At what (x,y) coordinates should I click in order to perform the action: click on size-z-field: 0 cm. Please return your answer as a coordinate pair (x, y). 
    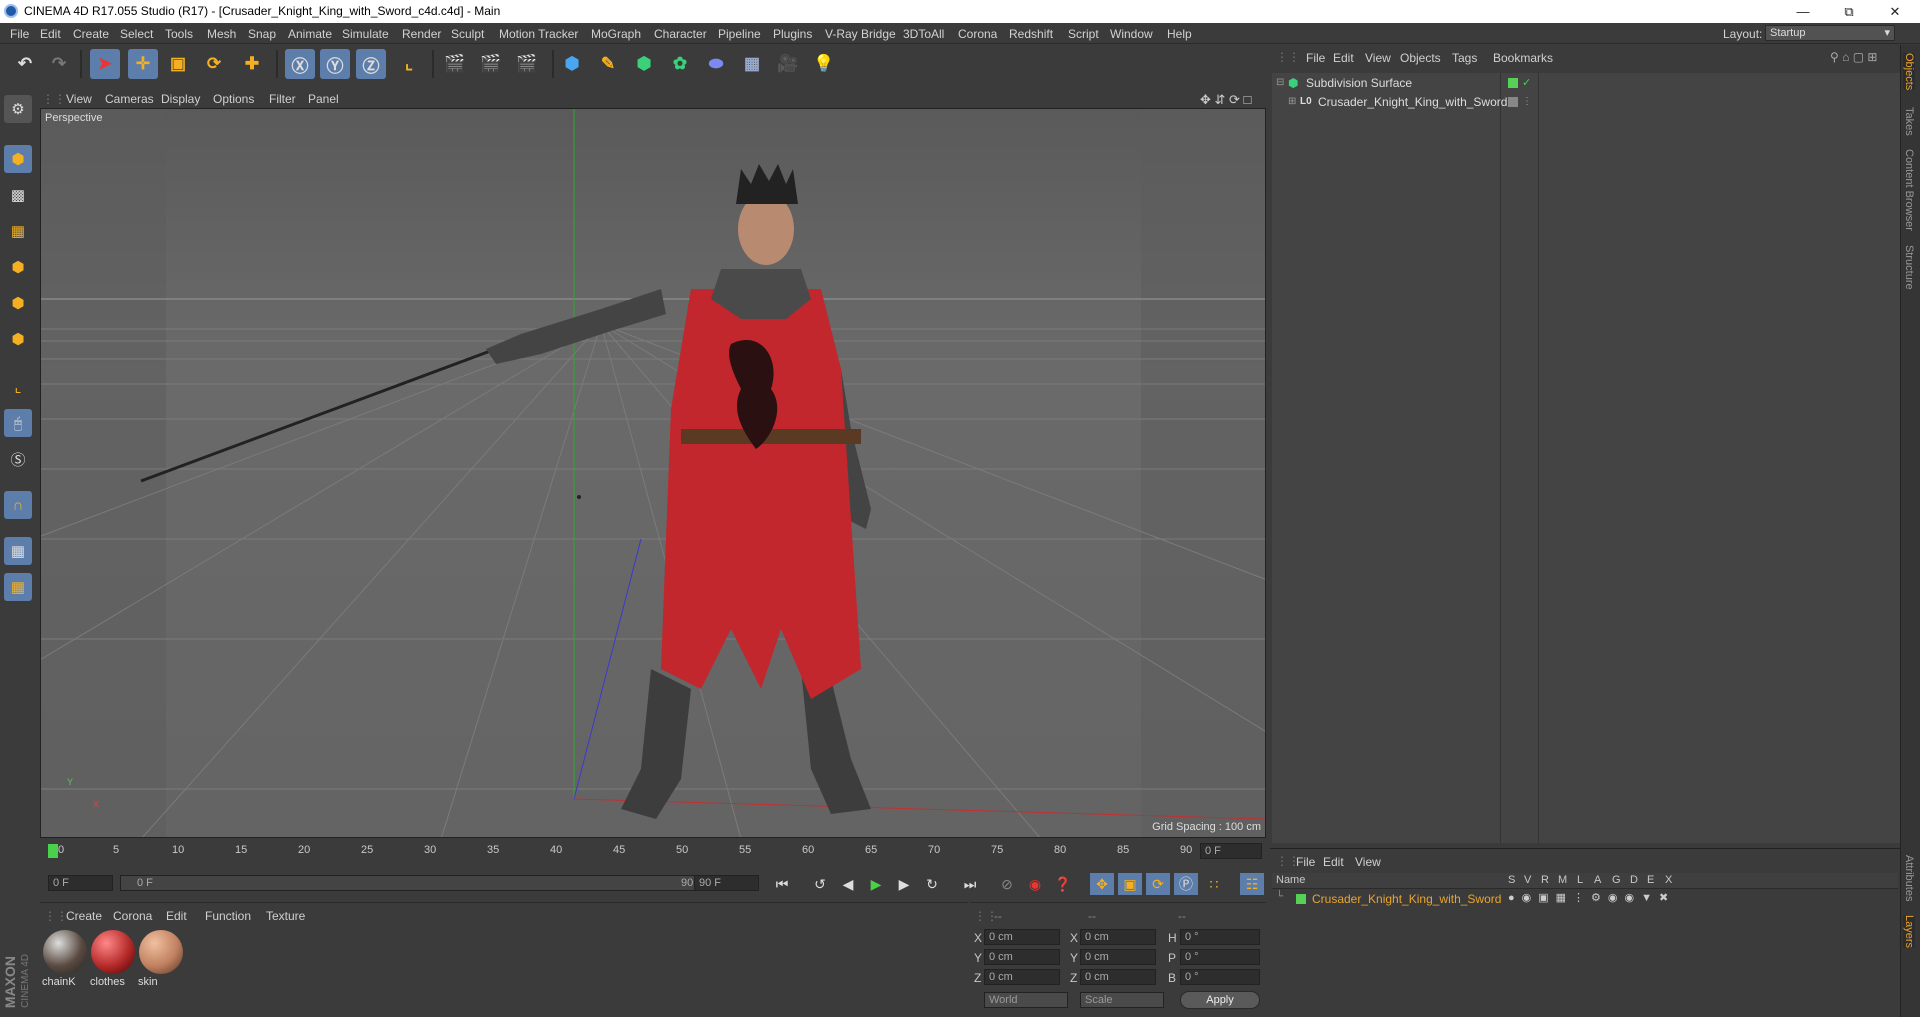
    Looking at the image, I should click on (1118, 977).